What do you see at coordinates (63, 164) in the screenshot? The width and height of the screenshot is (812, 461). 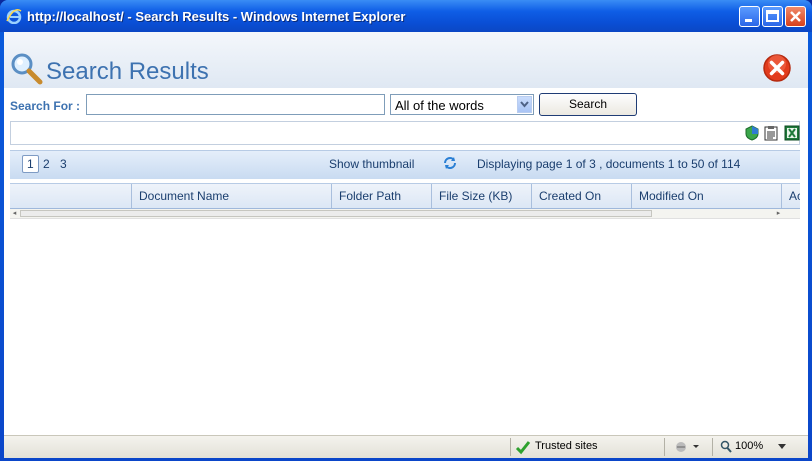 I see `page-link-3: 3` at bounding box center [63, 164].